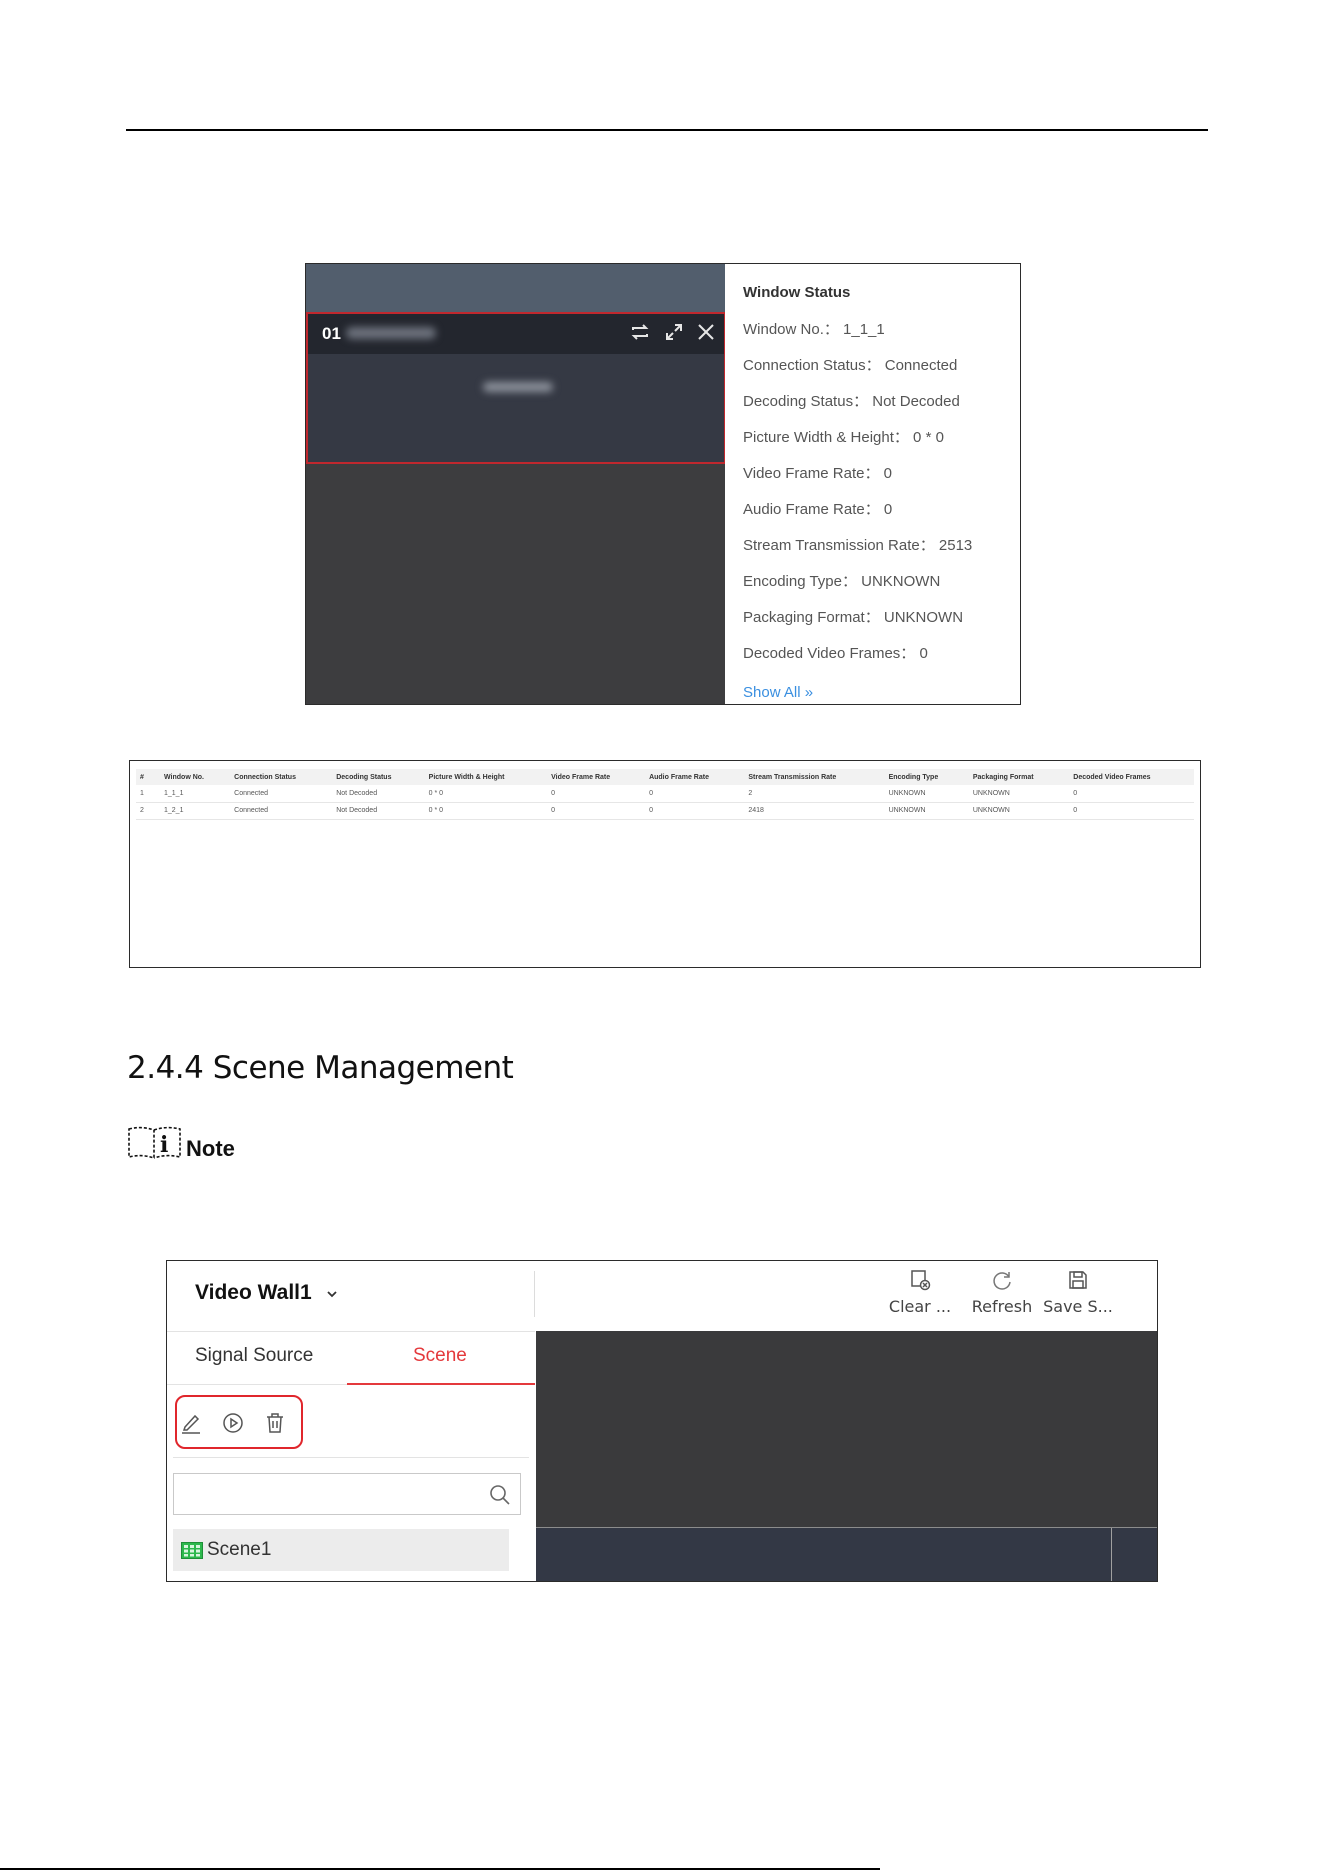  Describe the element at coordinates (191, 1423) in the screenshot. I see `edit-icon` at that location.